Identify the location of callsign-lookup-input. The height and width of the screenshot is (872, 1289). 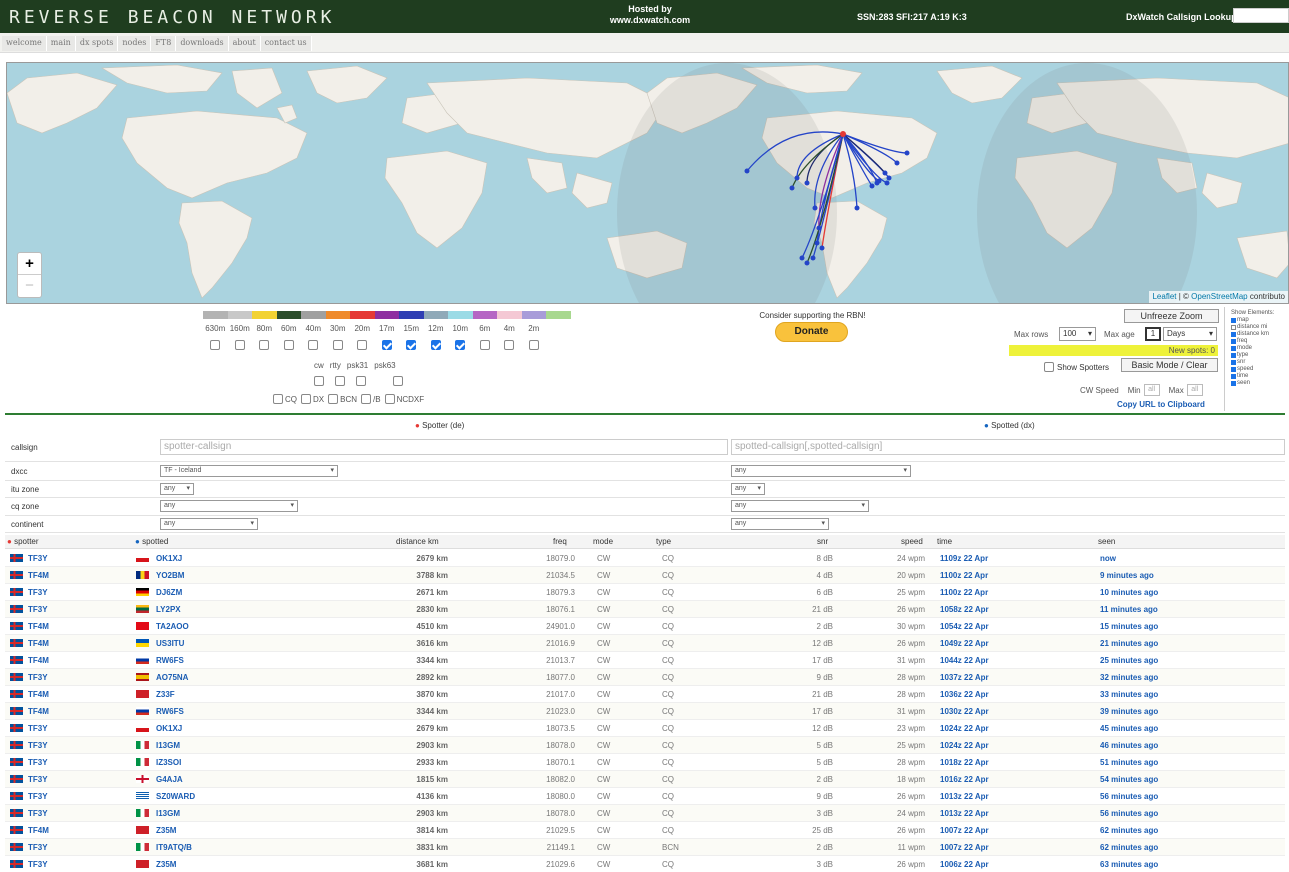
(1261, 15).